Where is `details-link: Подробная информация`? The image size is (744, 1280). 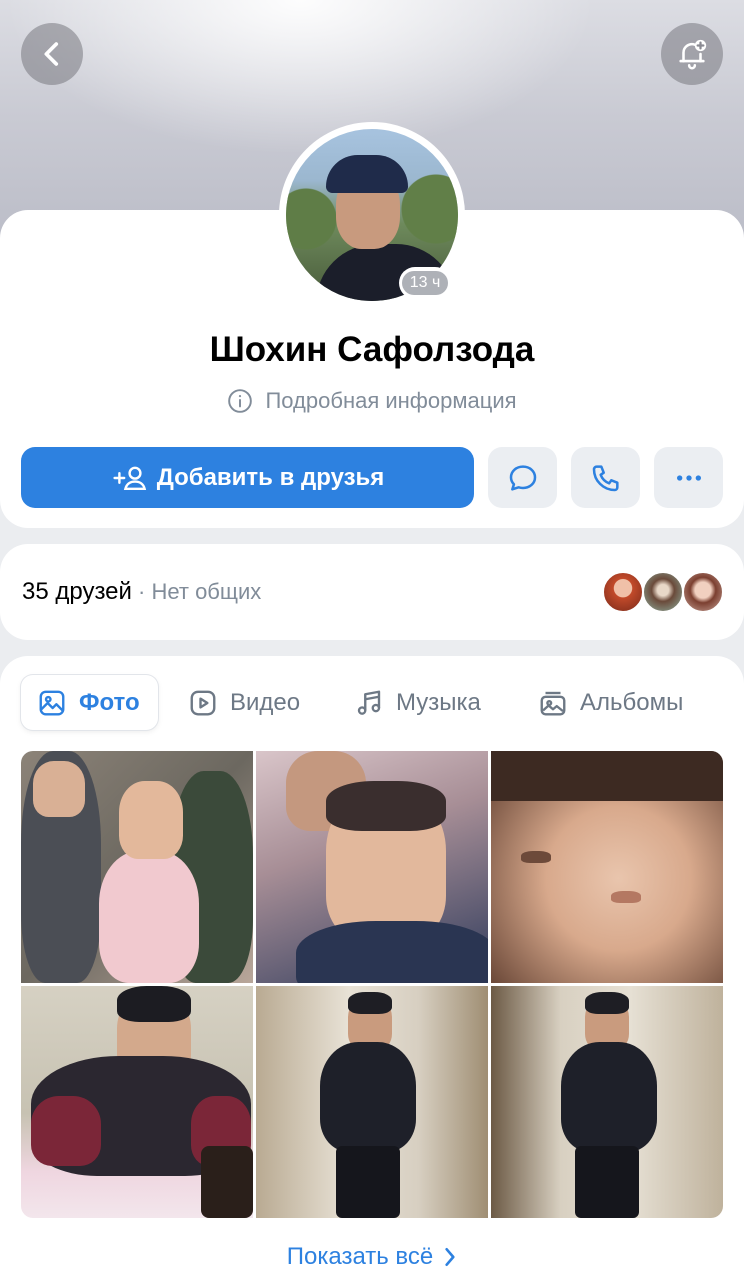
details-link: Подробная информация is located at coordinates (372, 401).